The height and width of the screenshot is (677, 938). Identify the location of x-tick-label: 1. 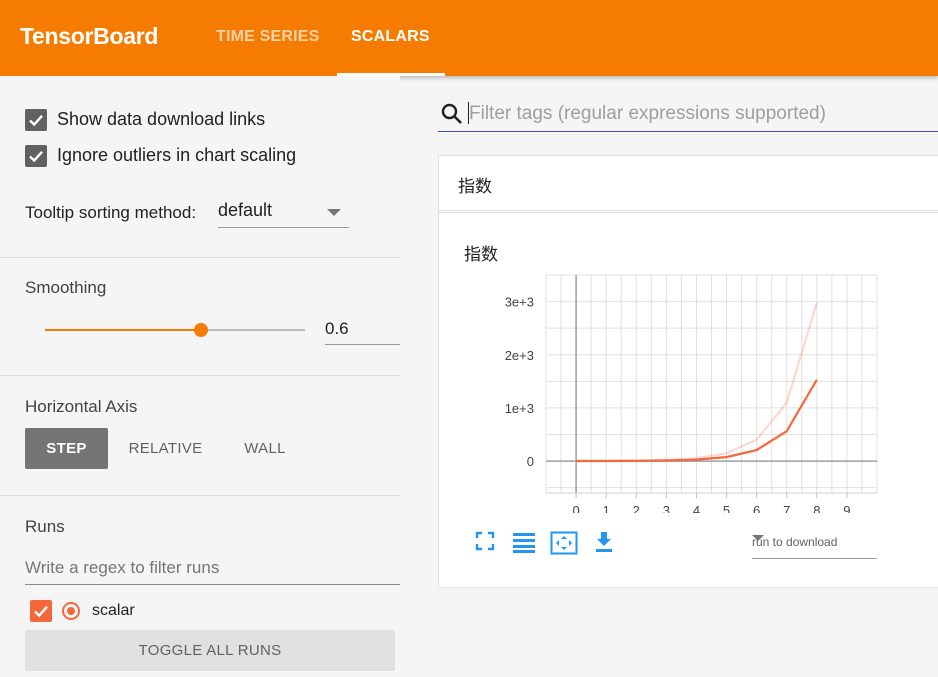
(606, 508).